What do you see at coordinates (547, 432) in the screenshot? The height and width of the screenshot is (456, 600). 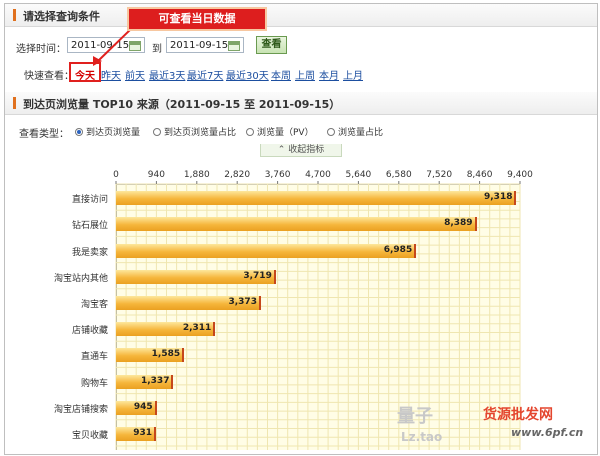 I see `watermark-domain: www.6pf.cn` at bounding box center [547, 432].